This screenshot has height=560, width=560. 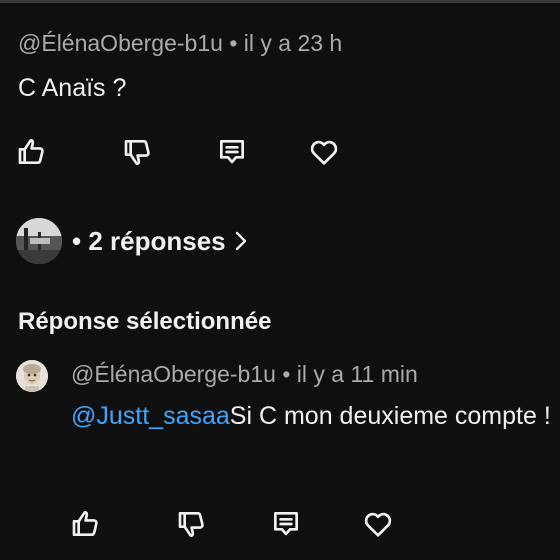 What do you see at coordinates (238, 524) in the screenshot?
I see `reply-action-bar` at bounding box center [238, 524].